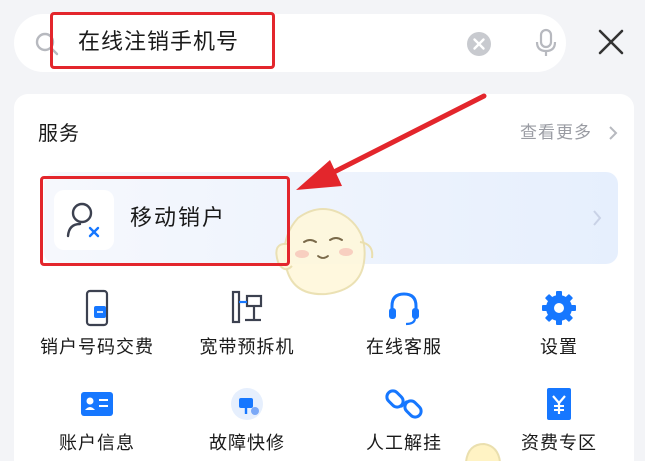 This screenshot has height=461, width=645. I want to click on phone-payment-icon, so click(97, 308).